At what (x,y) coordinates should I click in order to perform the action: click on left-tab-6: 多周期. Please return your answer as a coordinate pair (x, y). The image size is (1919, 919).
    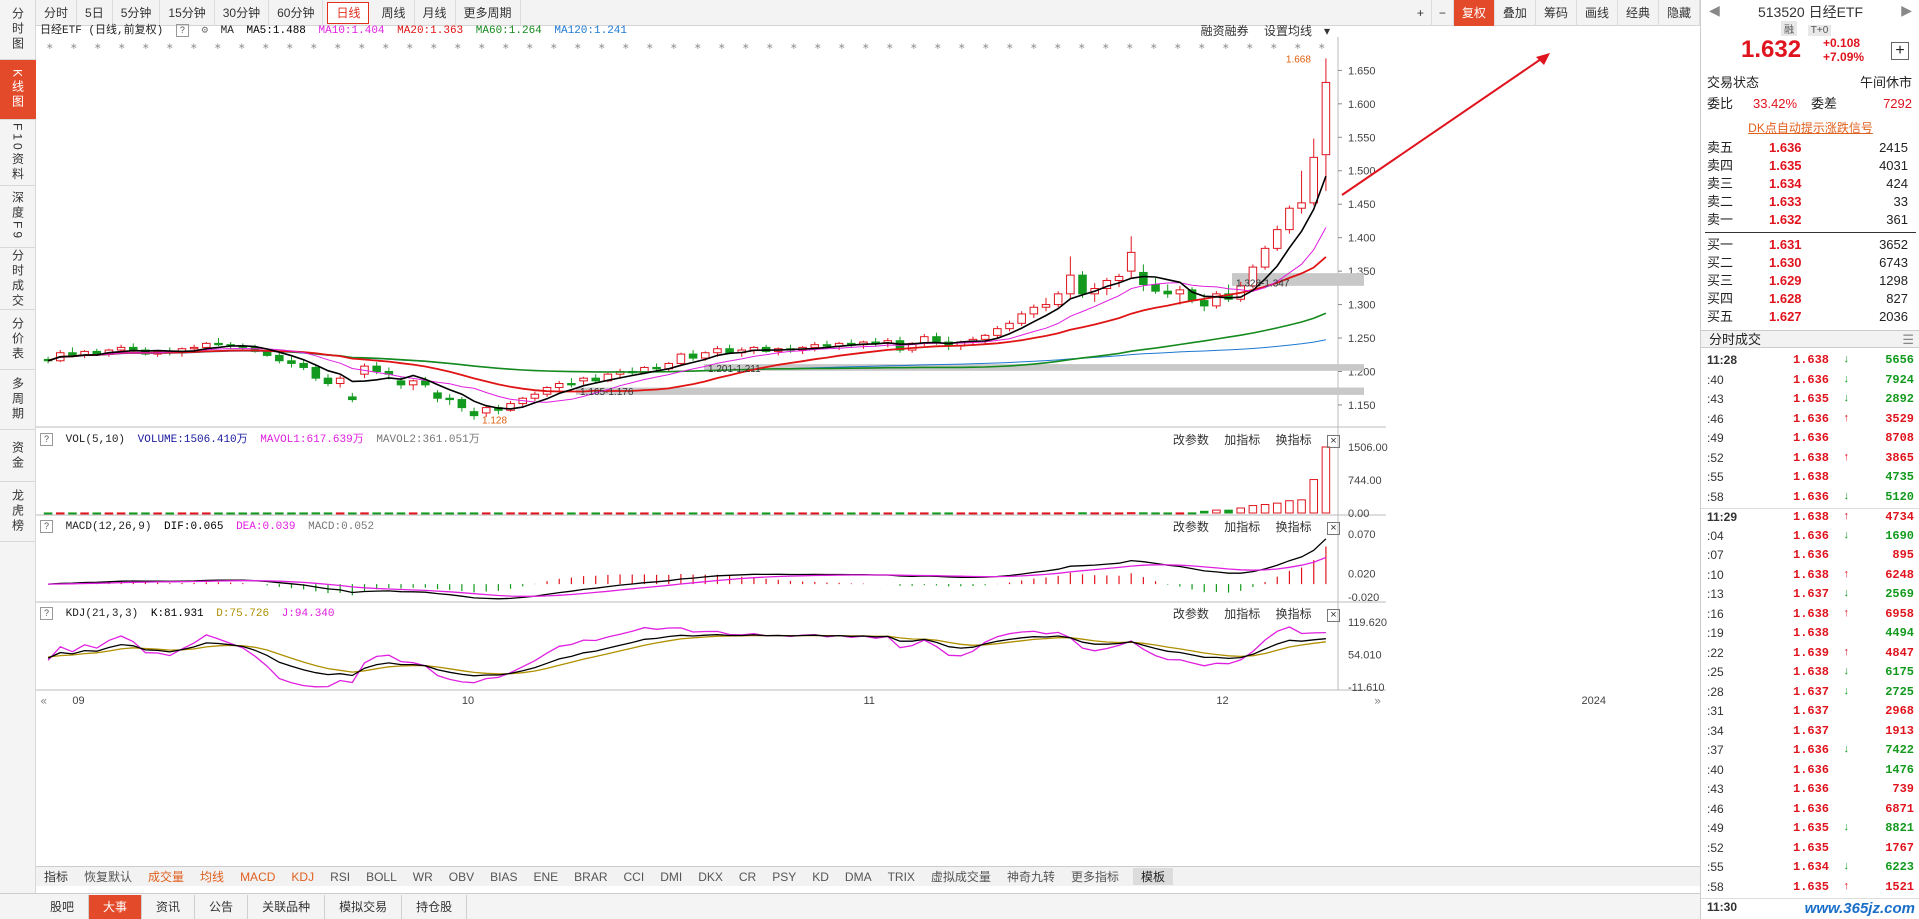
    Looking at the image, I should click on (18, 400).